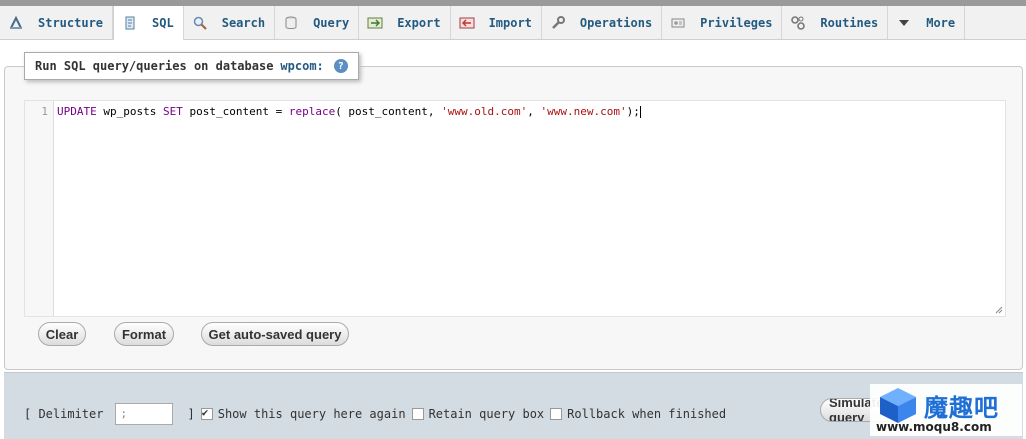 This screenshot has width=1026, height=439. What do you see at coordinates (77, 111) in the screenshot?
I see `code-keyword: UPDATE` at bounding box center [77, 111].